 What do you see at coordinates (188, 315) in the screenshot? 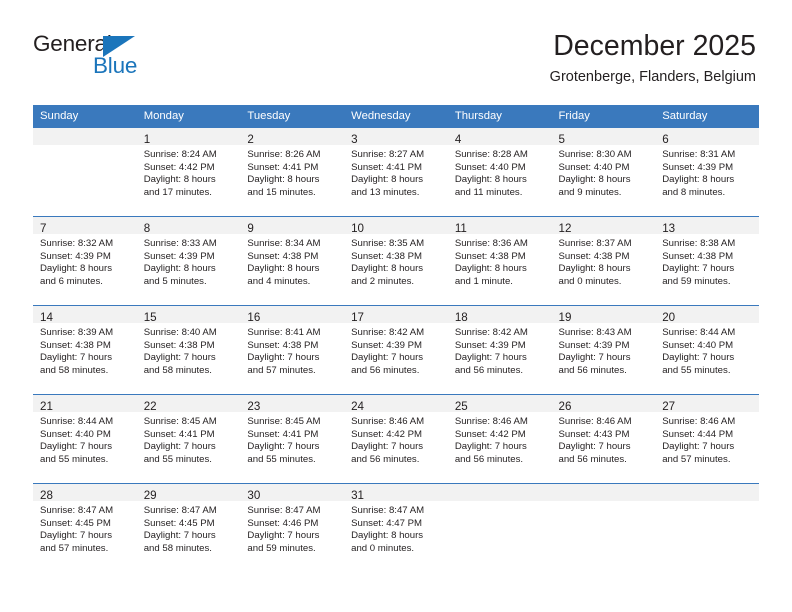
I see `day-number-band: 15` at bounding box center [188, 315].